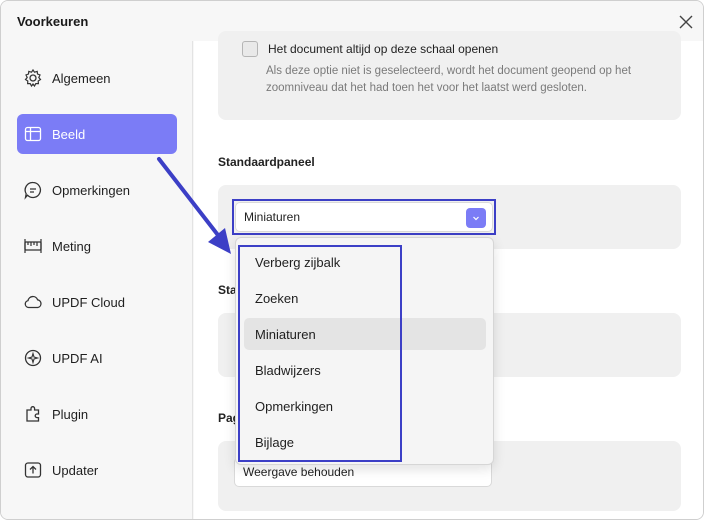  Describe the element at coordinates (97, 414) in the screenshot. I see `sidebar-item-plugin: Plugin` at that location.